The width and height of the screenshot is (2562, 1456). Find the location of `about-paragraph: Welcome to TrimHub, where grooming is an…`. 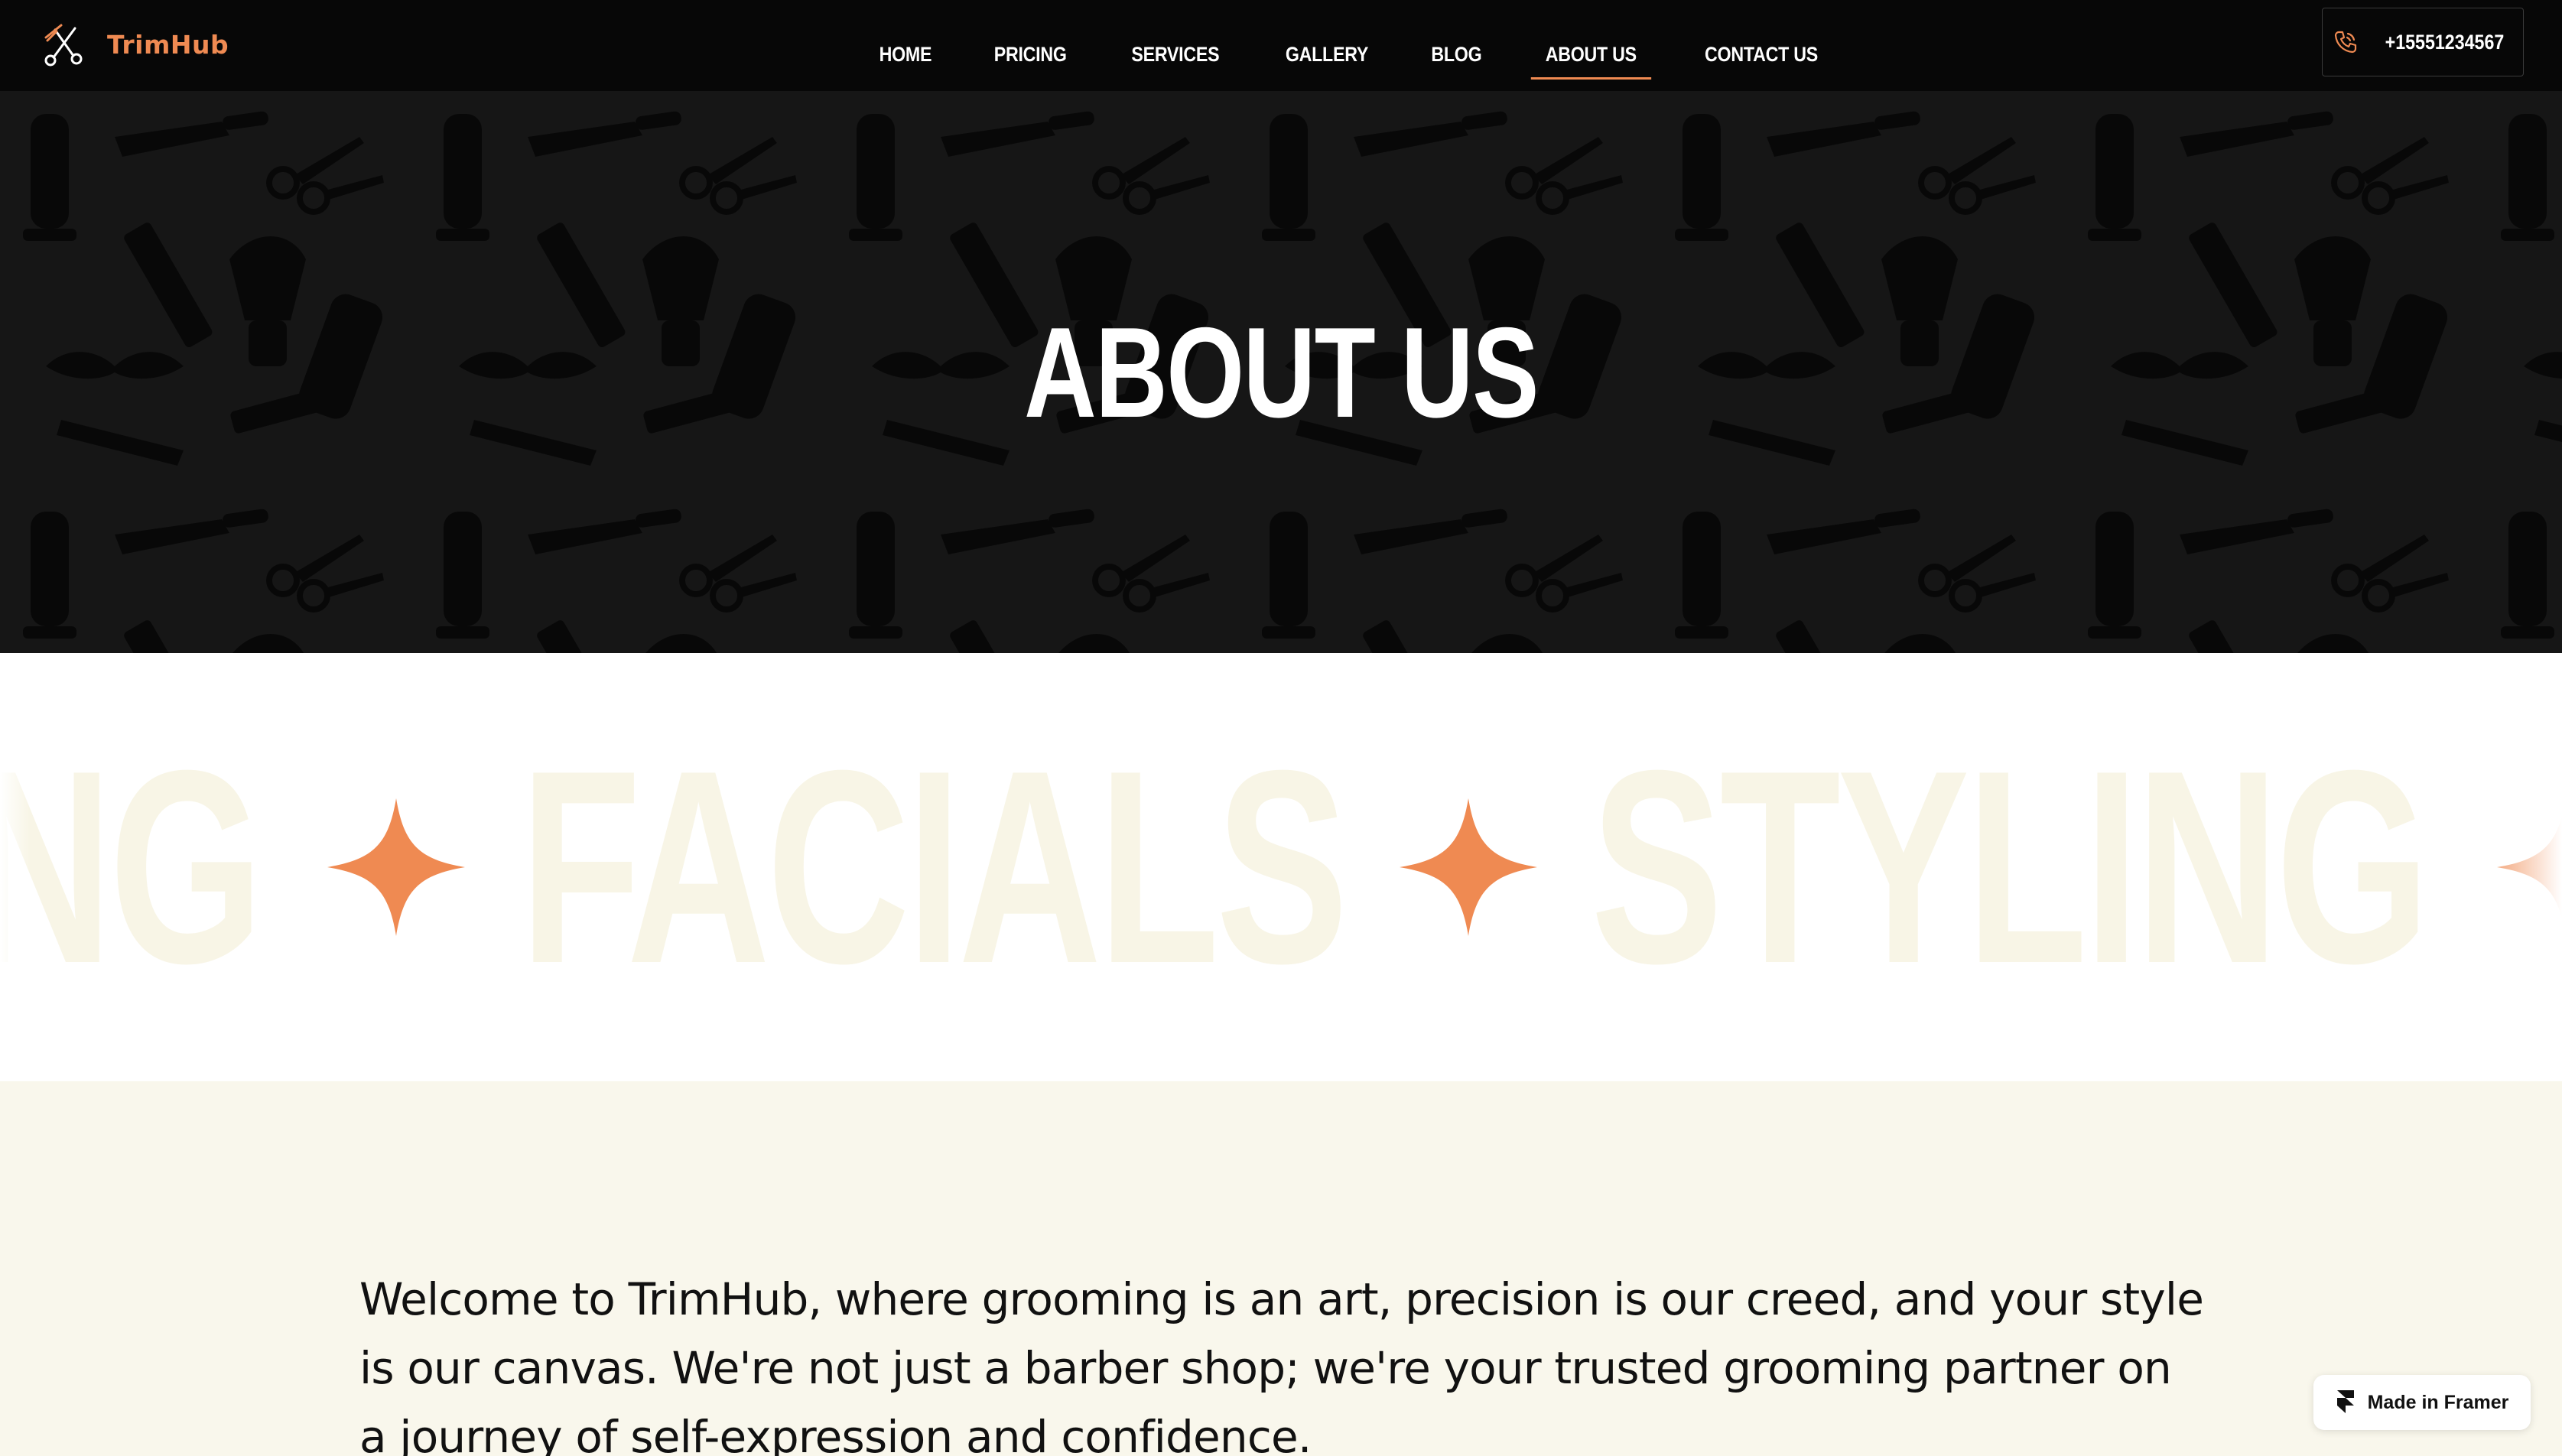

about-paragraph: Welcome to TrimHub, where grooming is an… is located at coordinates (1281, 1364).